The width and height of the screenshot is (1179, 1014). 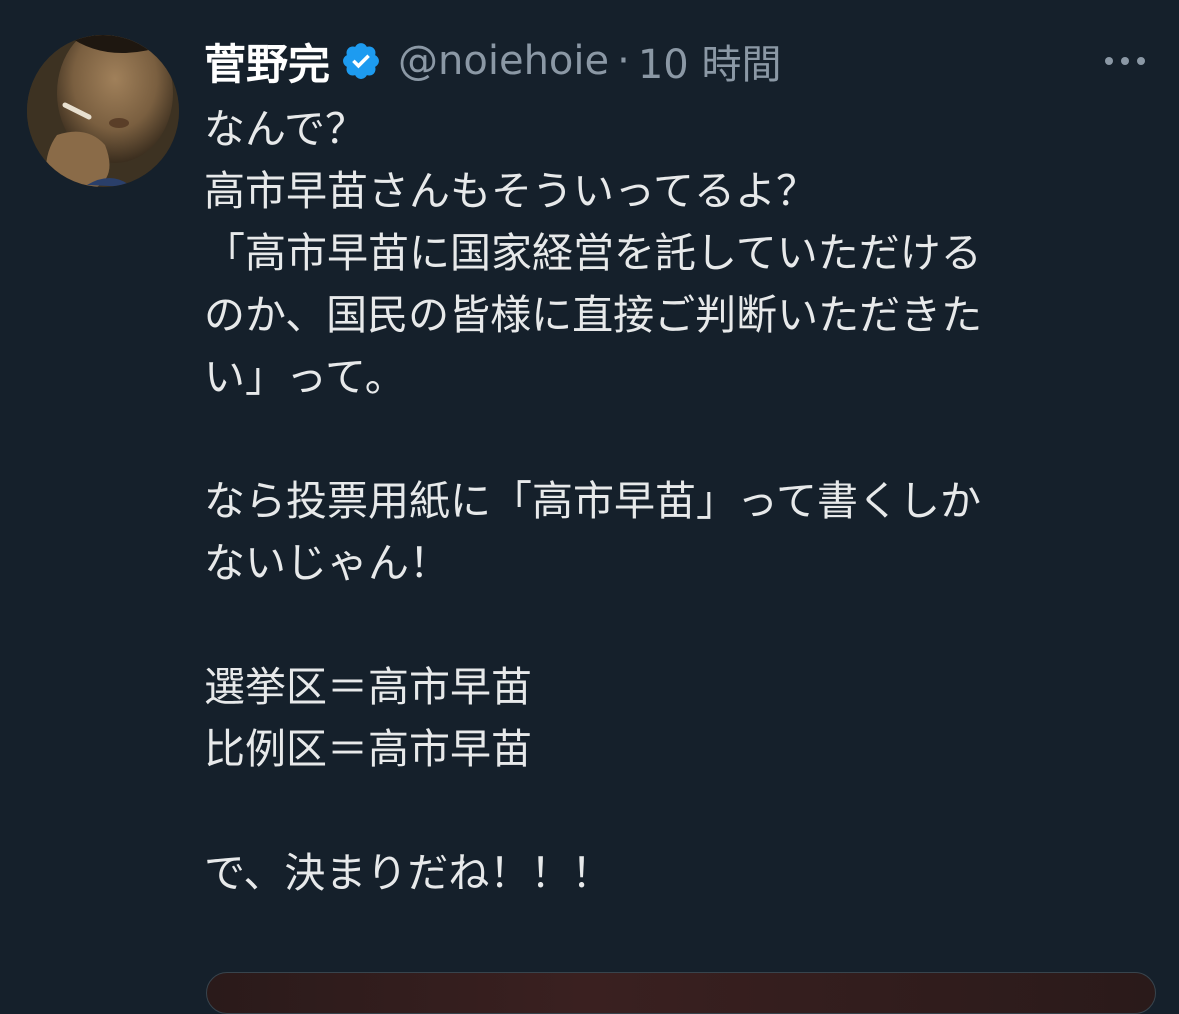 What do you see at coordinates (510, 191) in the screenshot?
I see `tweet-line: 高市早苗さんもそういってるよ？` at bounding box center [510, 191].